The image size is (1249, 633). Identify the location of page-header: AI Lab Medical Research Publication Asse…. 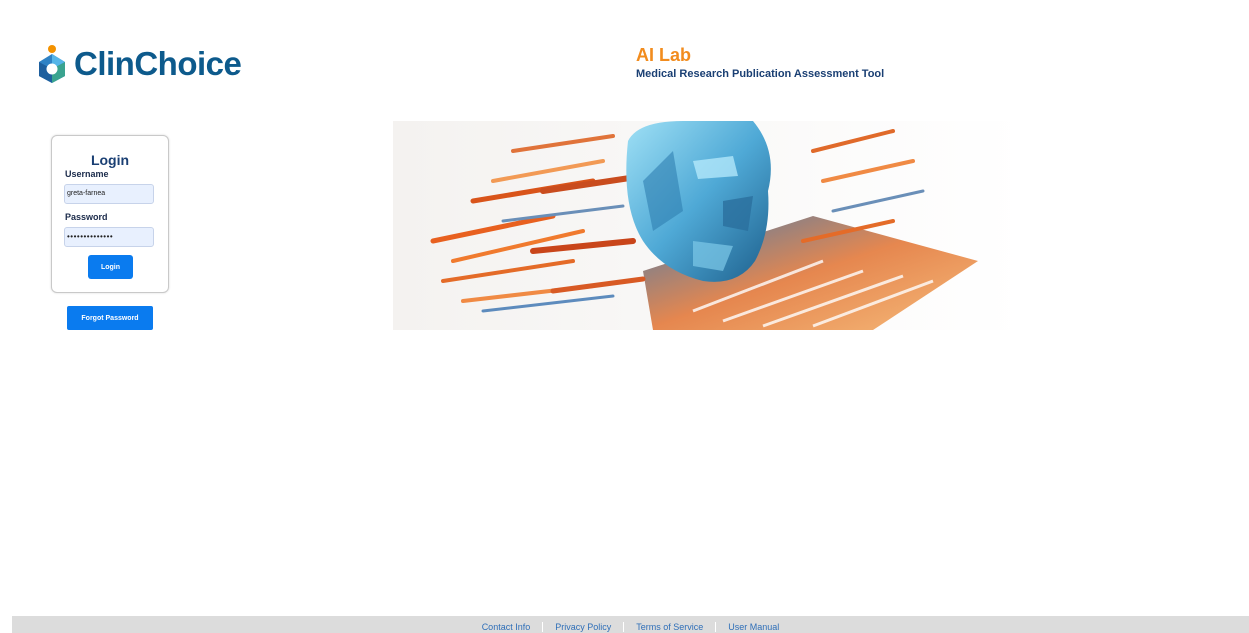
(760, 63).